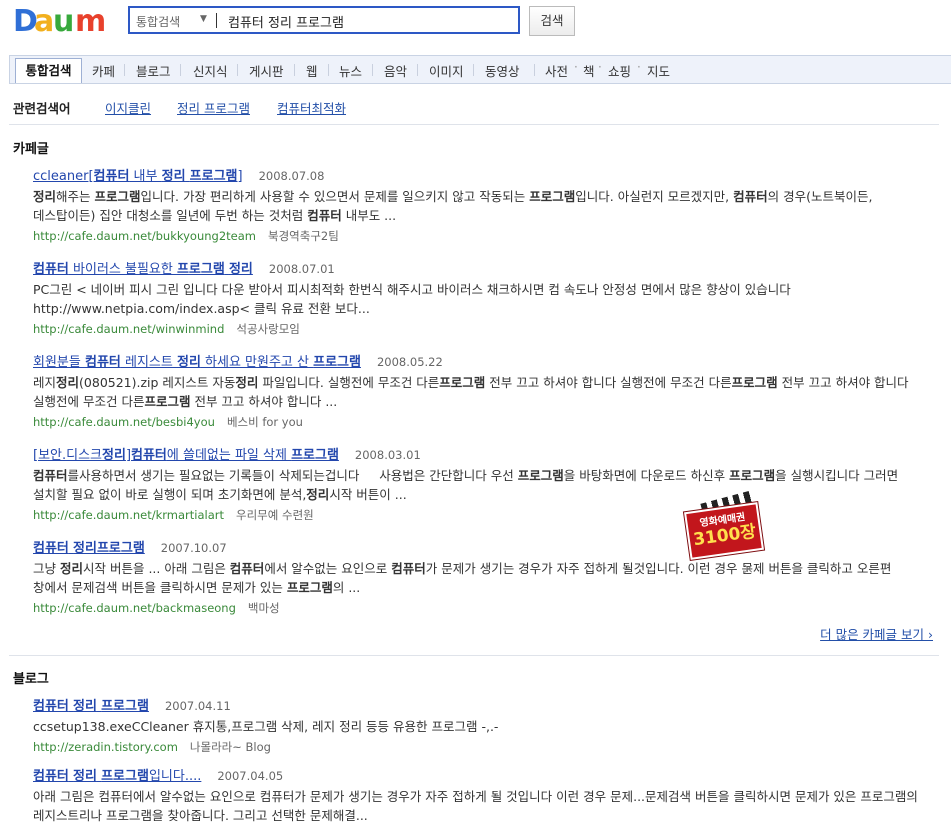  What do you see at coordinates (31, 149) in the screenshot?
I see `section-title-cafe: 카페글` at bounding box center [31, 149].